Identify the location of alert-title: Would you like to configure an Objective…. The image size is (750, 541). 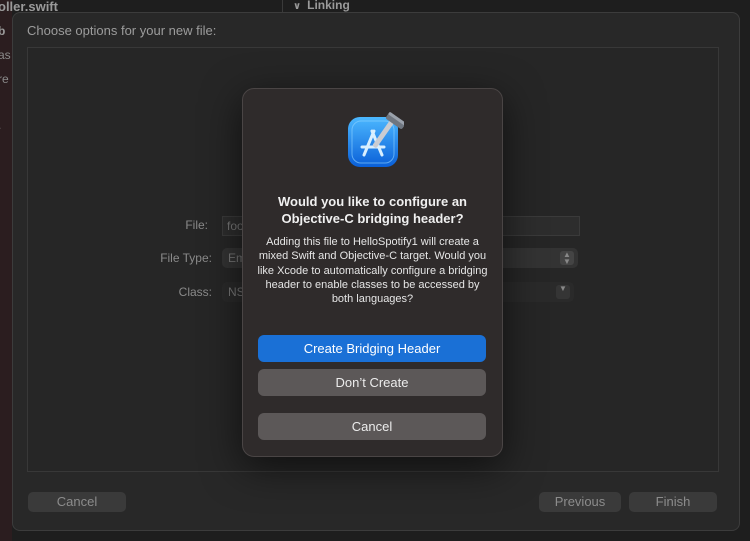
(372, 210).